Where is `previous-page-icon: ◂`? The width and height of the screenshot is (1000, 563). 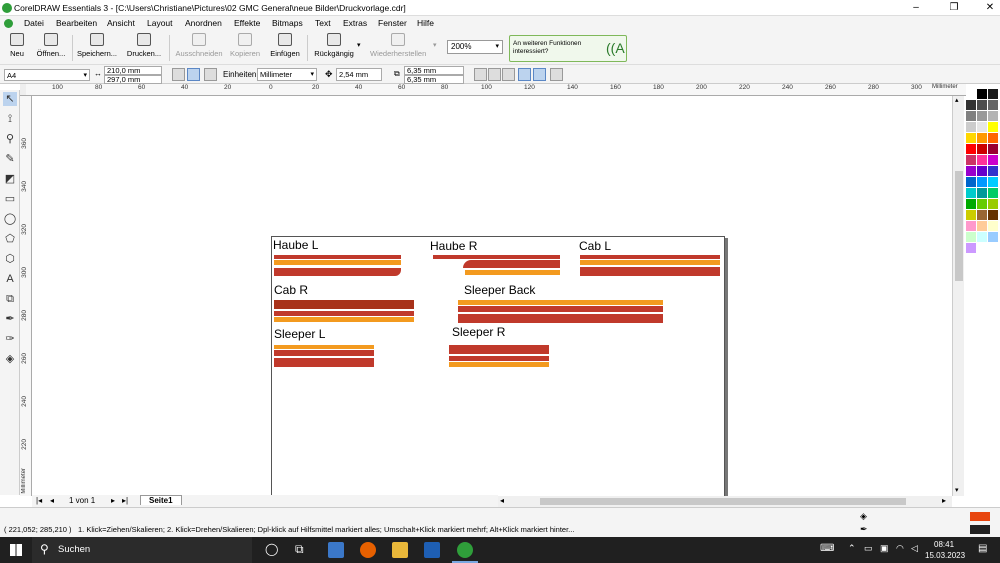 previous-page-icon: ◂ is located at coordinates (52, 500).